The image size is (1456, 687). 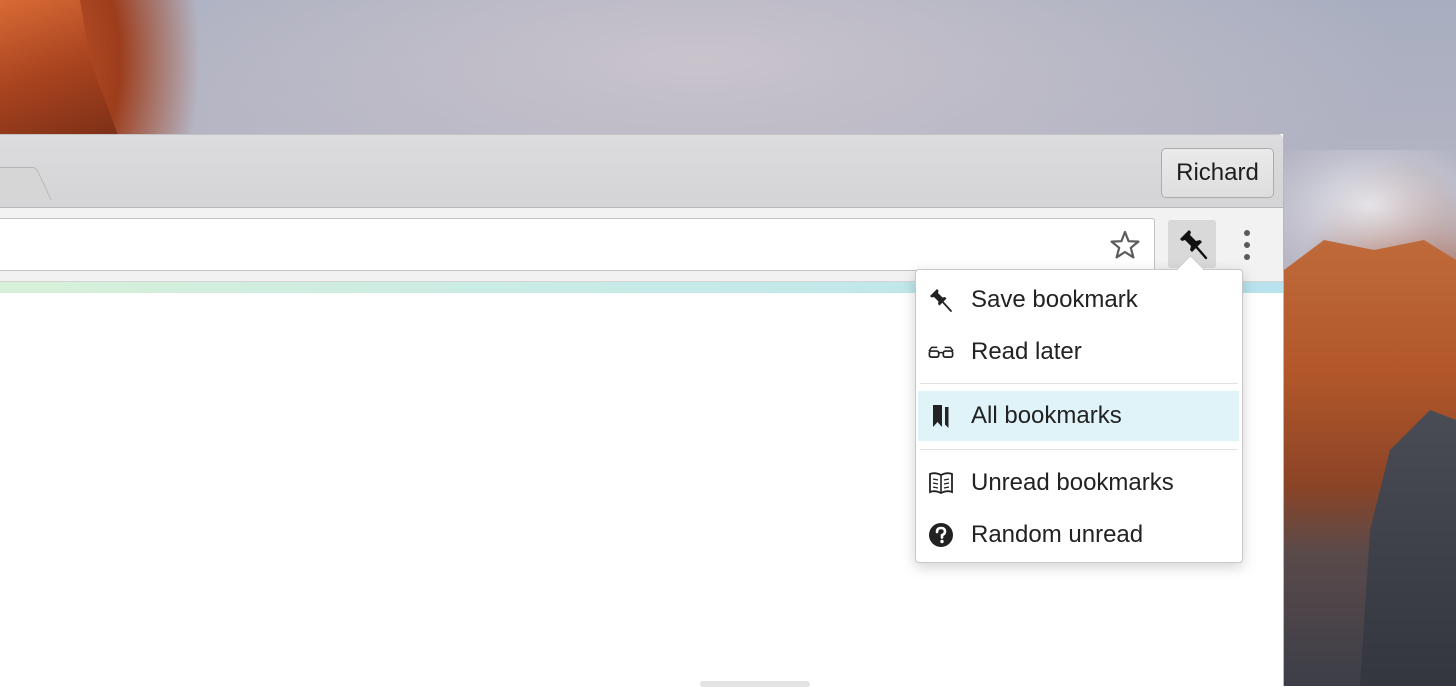 I want to click on profile-button: Richard, so click(x=1217, y=173).